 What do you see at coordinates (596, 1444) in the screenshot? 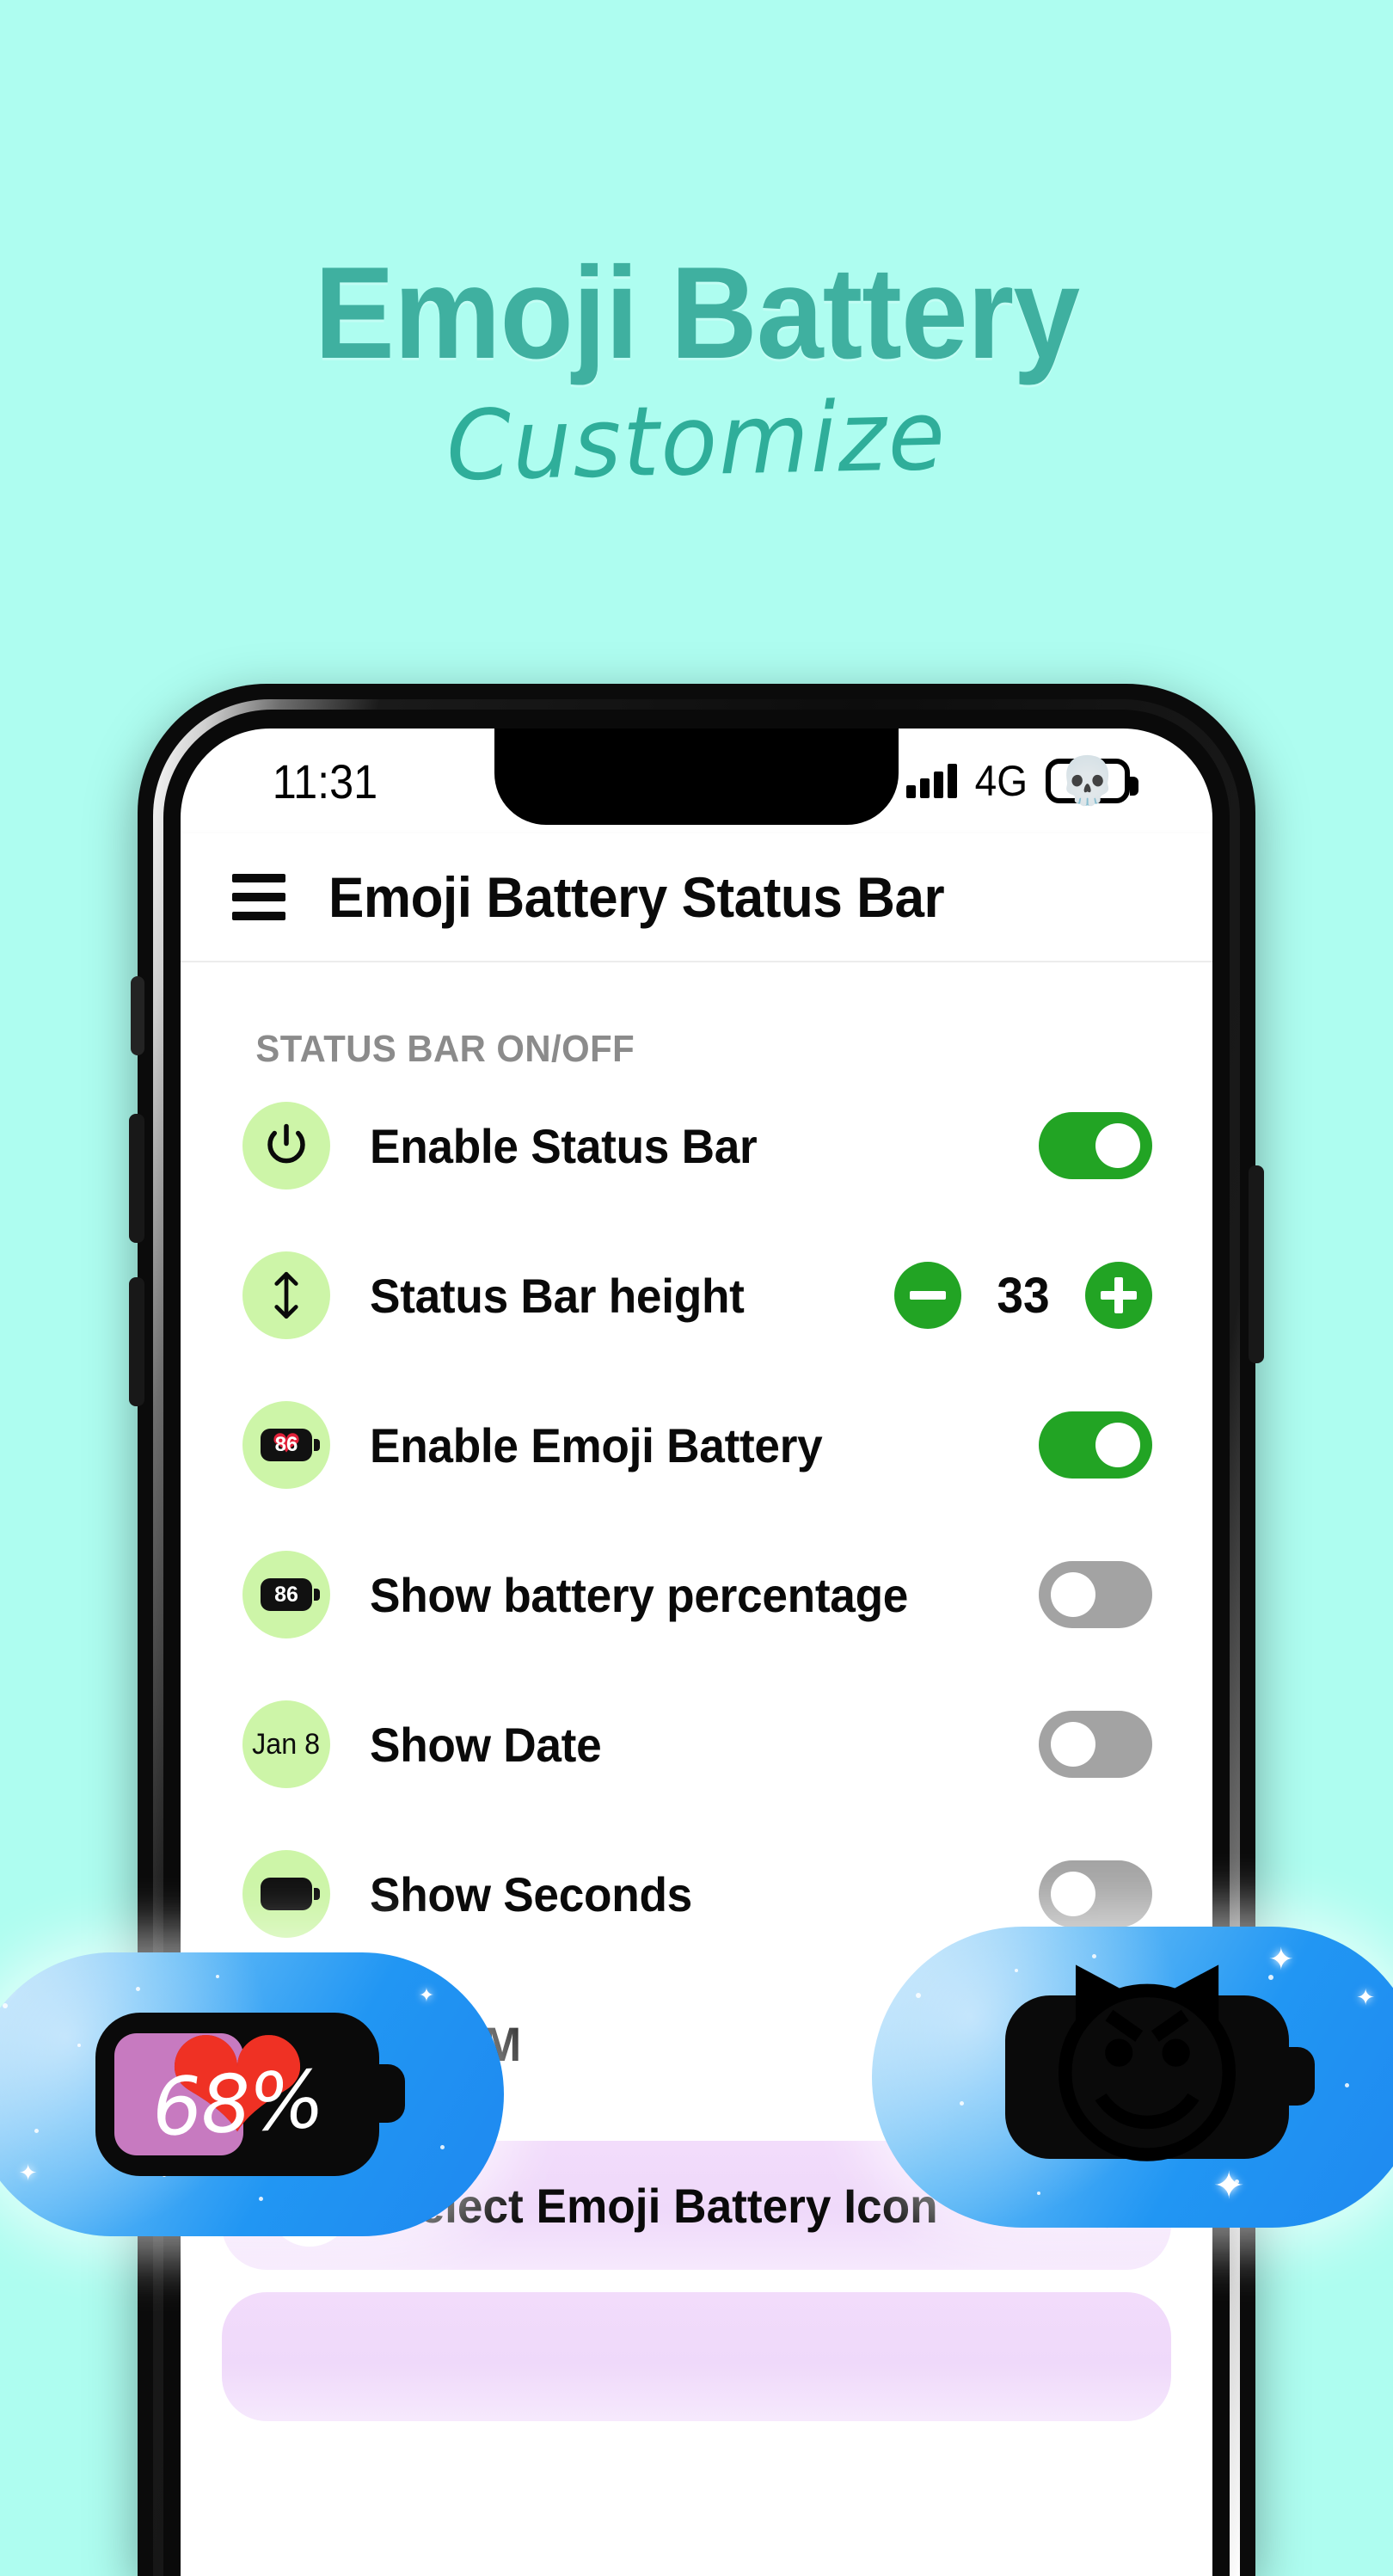
I see `settings-row-label: Enable Emoji Battery` at bounding box center [596, 1444].